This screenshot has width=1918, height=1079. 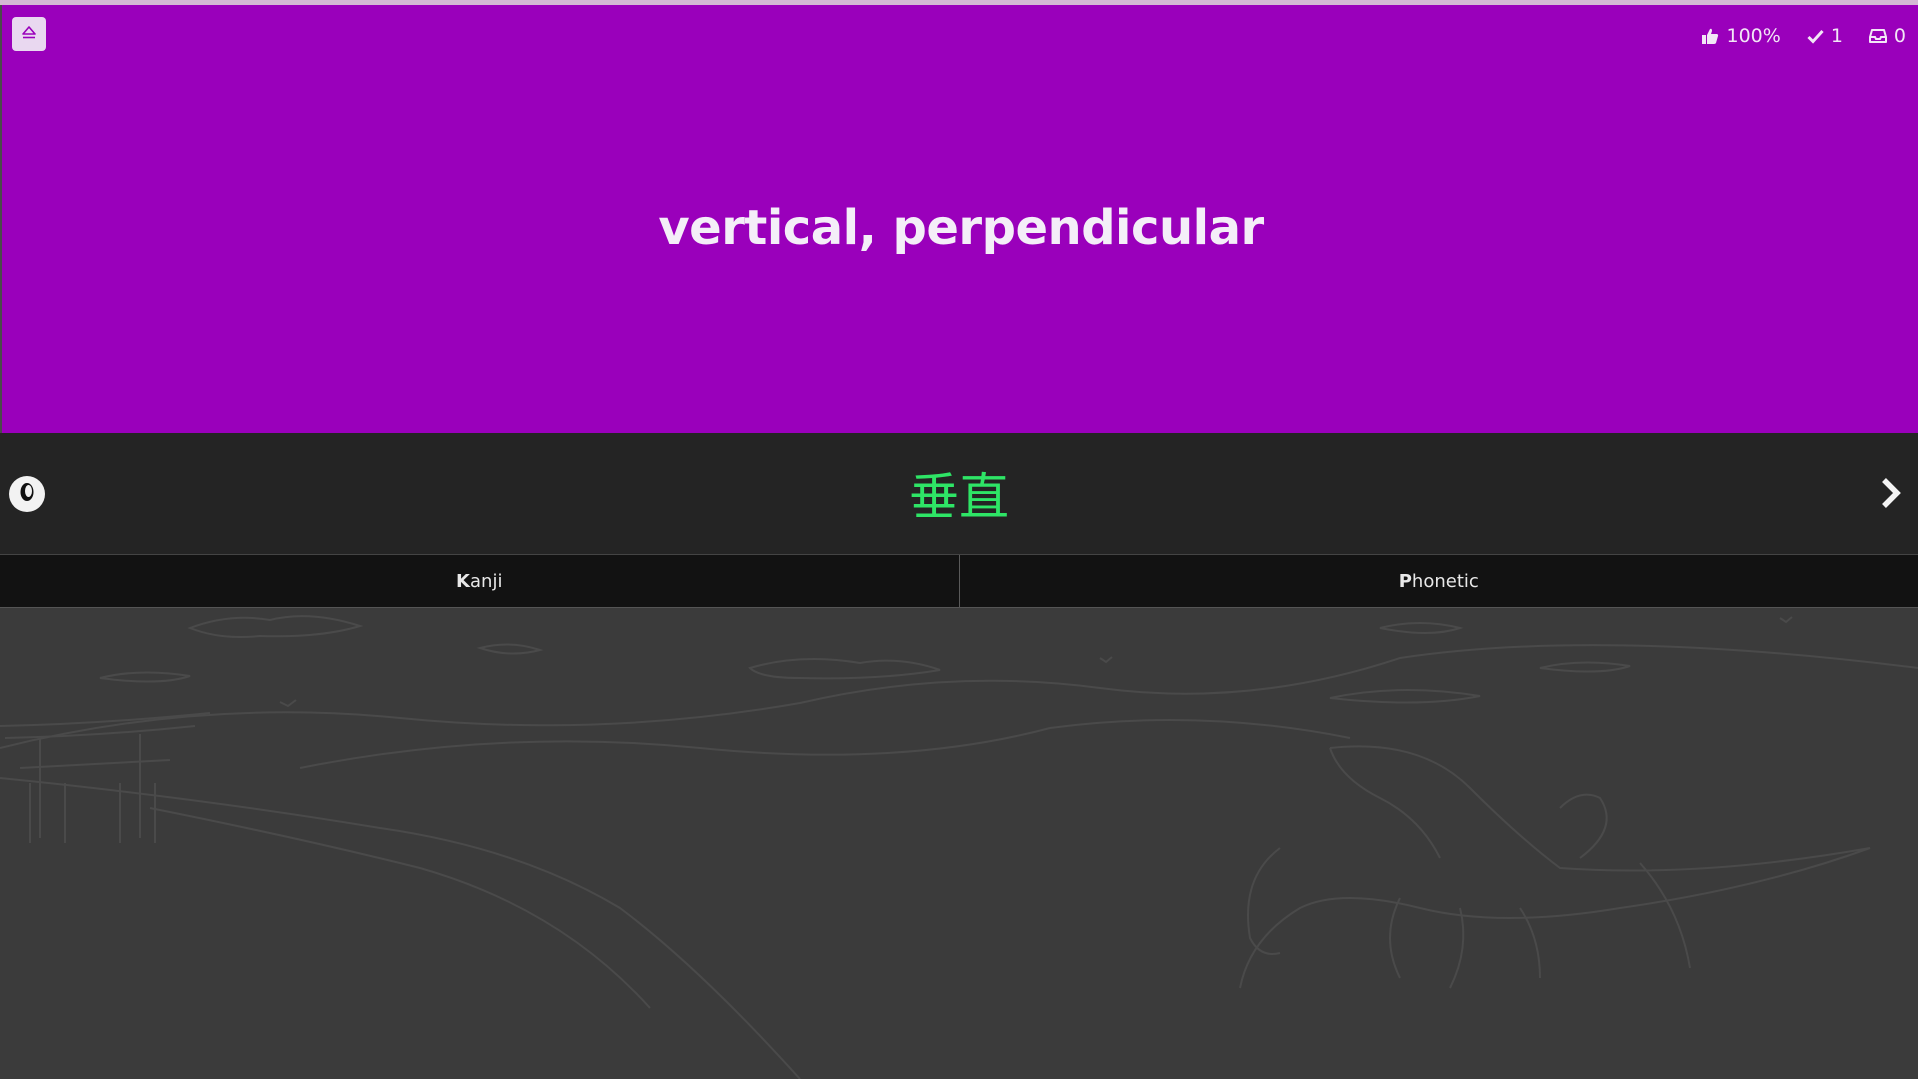 What do you see at coordinates (1815, 36) in the screenshot?
I see `checkmark-icon` at bounding box center [1815, 36].